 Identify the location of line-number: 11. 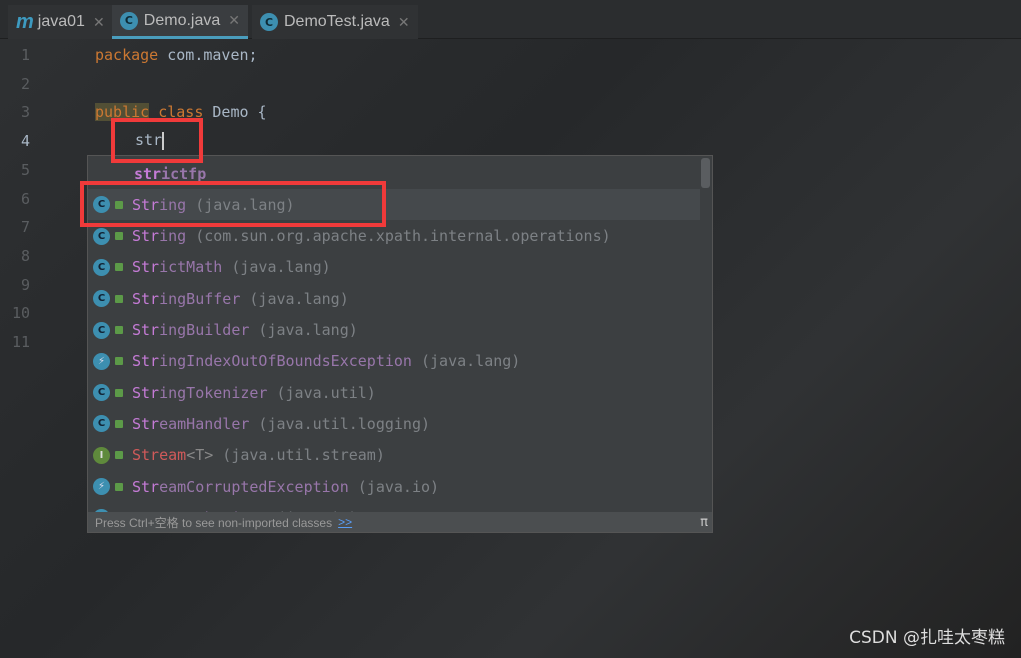
(20, 342).